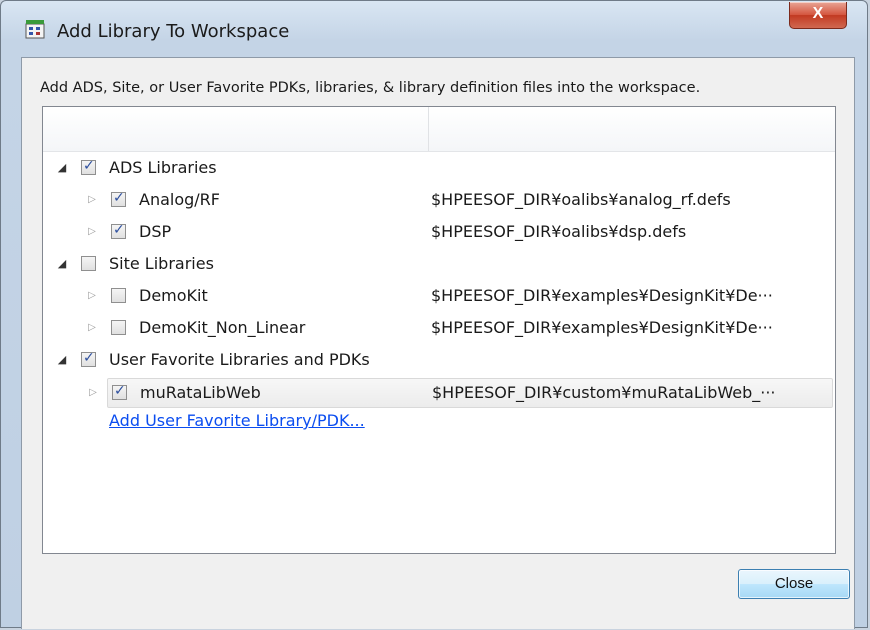  Describe the element at coordinates (35, 29) in the screenshot. I see `ads-app-icon` at that location.